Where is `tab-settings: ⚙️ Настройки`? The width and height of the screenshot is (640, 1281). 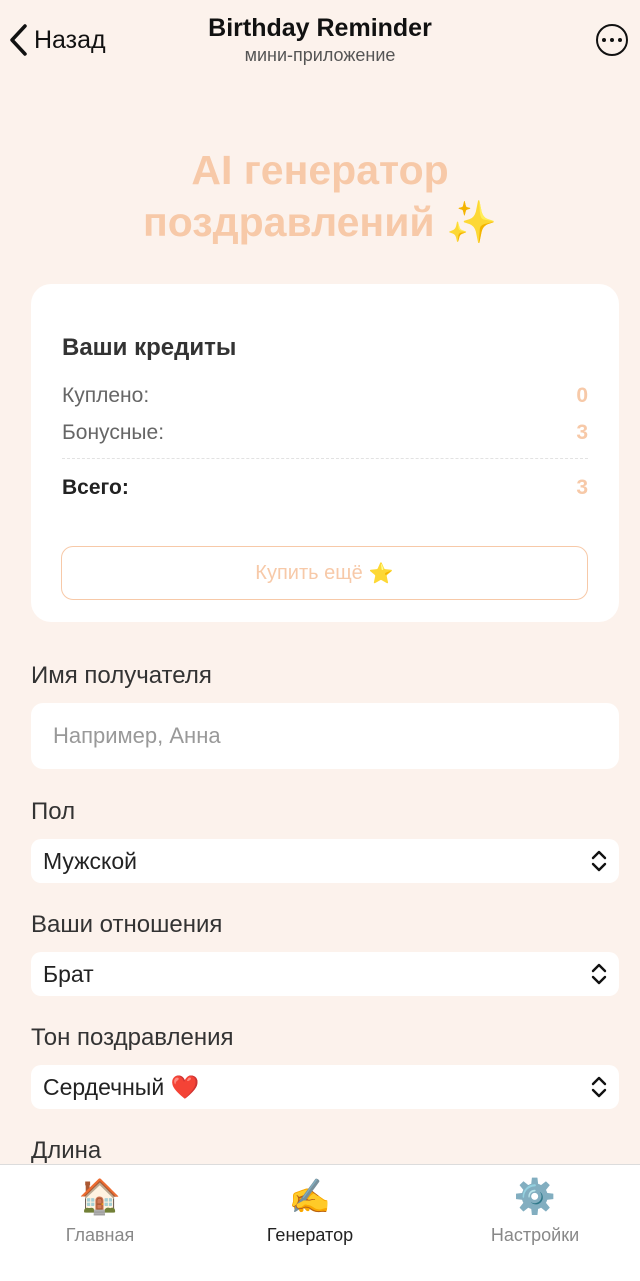 tab-settings: ⚙️ Настройки is located at coordinates (535, 1211).